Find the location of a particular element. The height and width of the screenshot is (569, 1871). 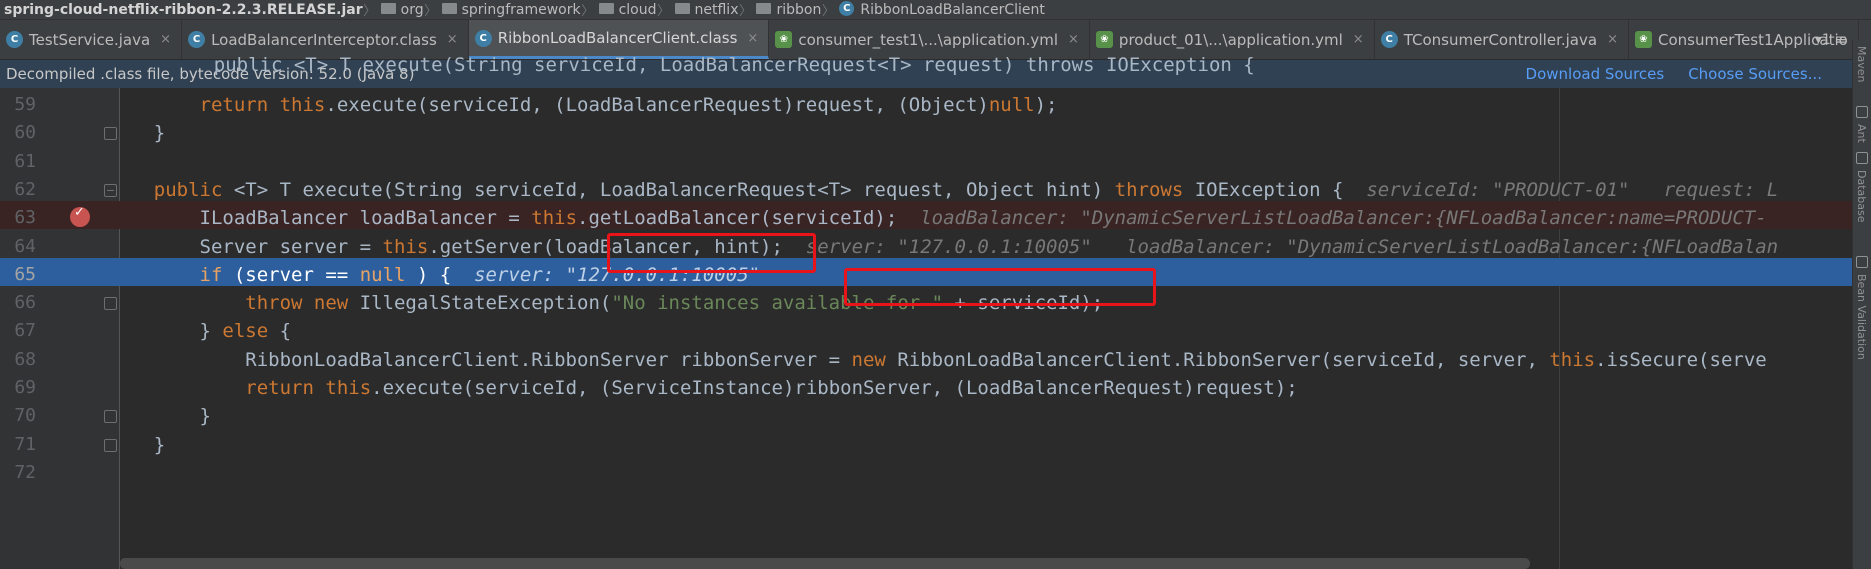

code-line: 72 is located at coordinates (926, 470).